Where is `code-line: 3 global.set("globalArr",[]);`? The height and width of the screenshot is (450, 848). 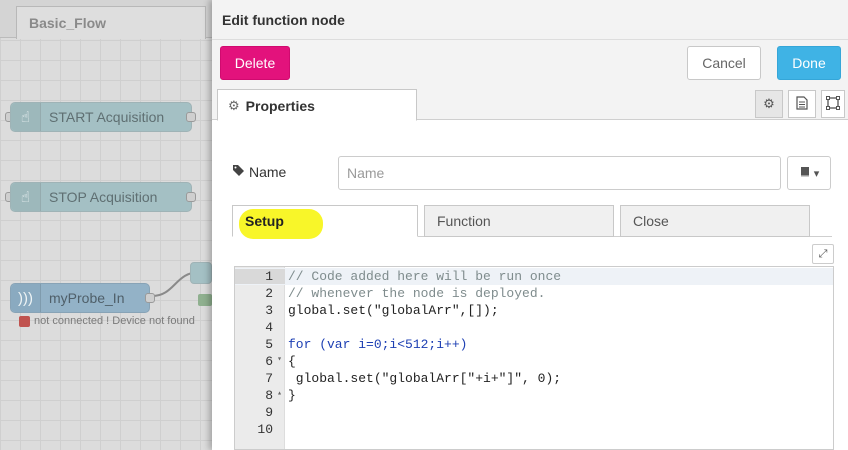
code-line: 3 global.set("globalArr",[]); is located at coordinates (382, 310).